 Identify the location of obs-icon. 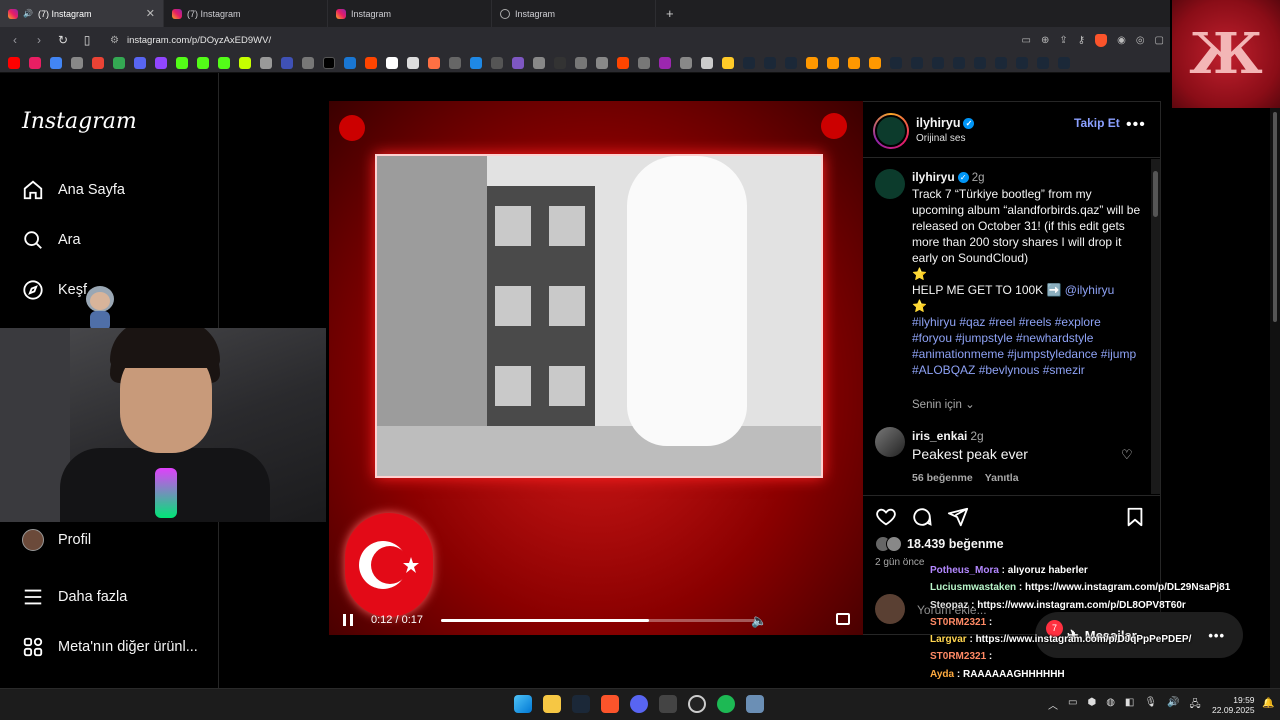
(697, 704).